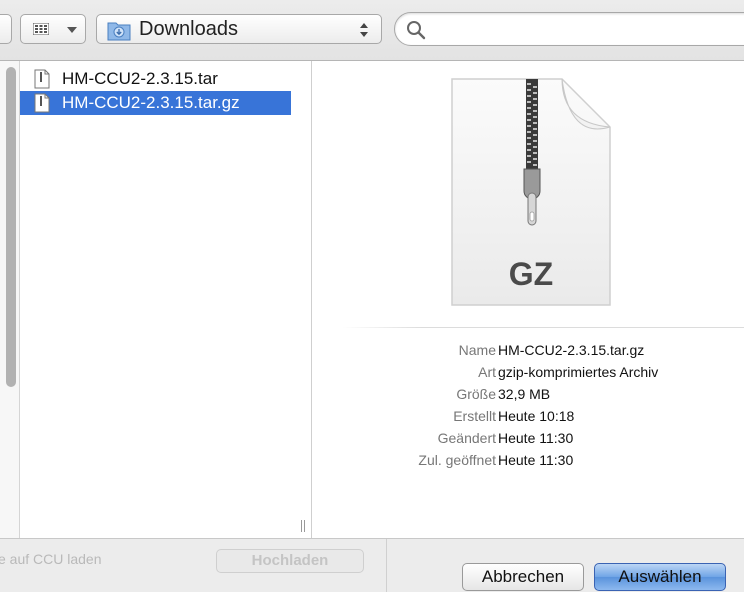  What do you see at coordinates (571, 350) in the screenshot?
I see `info-value: HM-CCU2-2.3.15.tar.gz` at bounding box center [571, 350].